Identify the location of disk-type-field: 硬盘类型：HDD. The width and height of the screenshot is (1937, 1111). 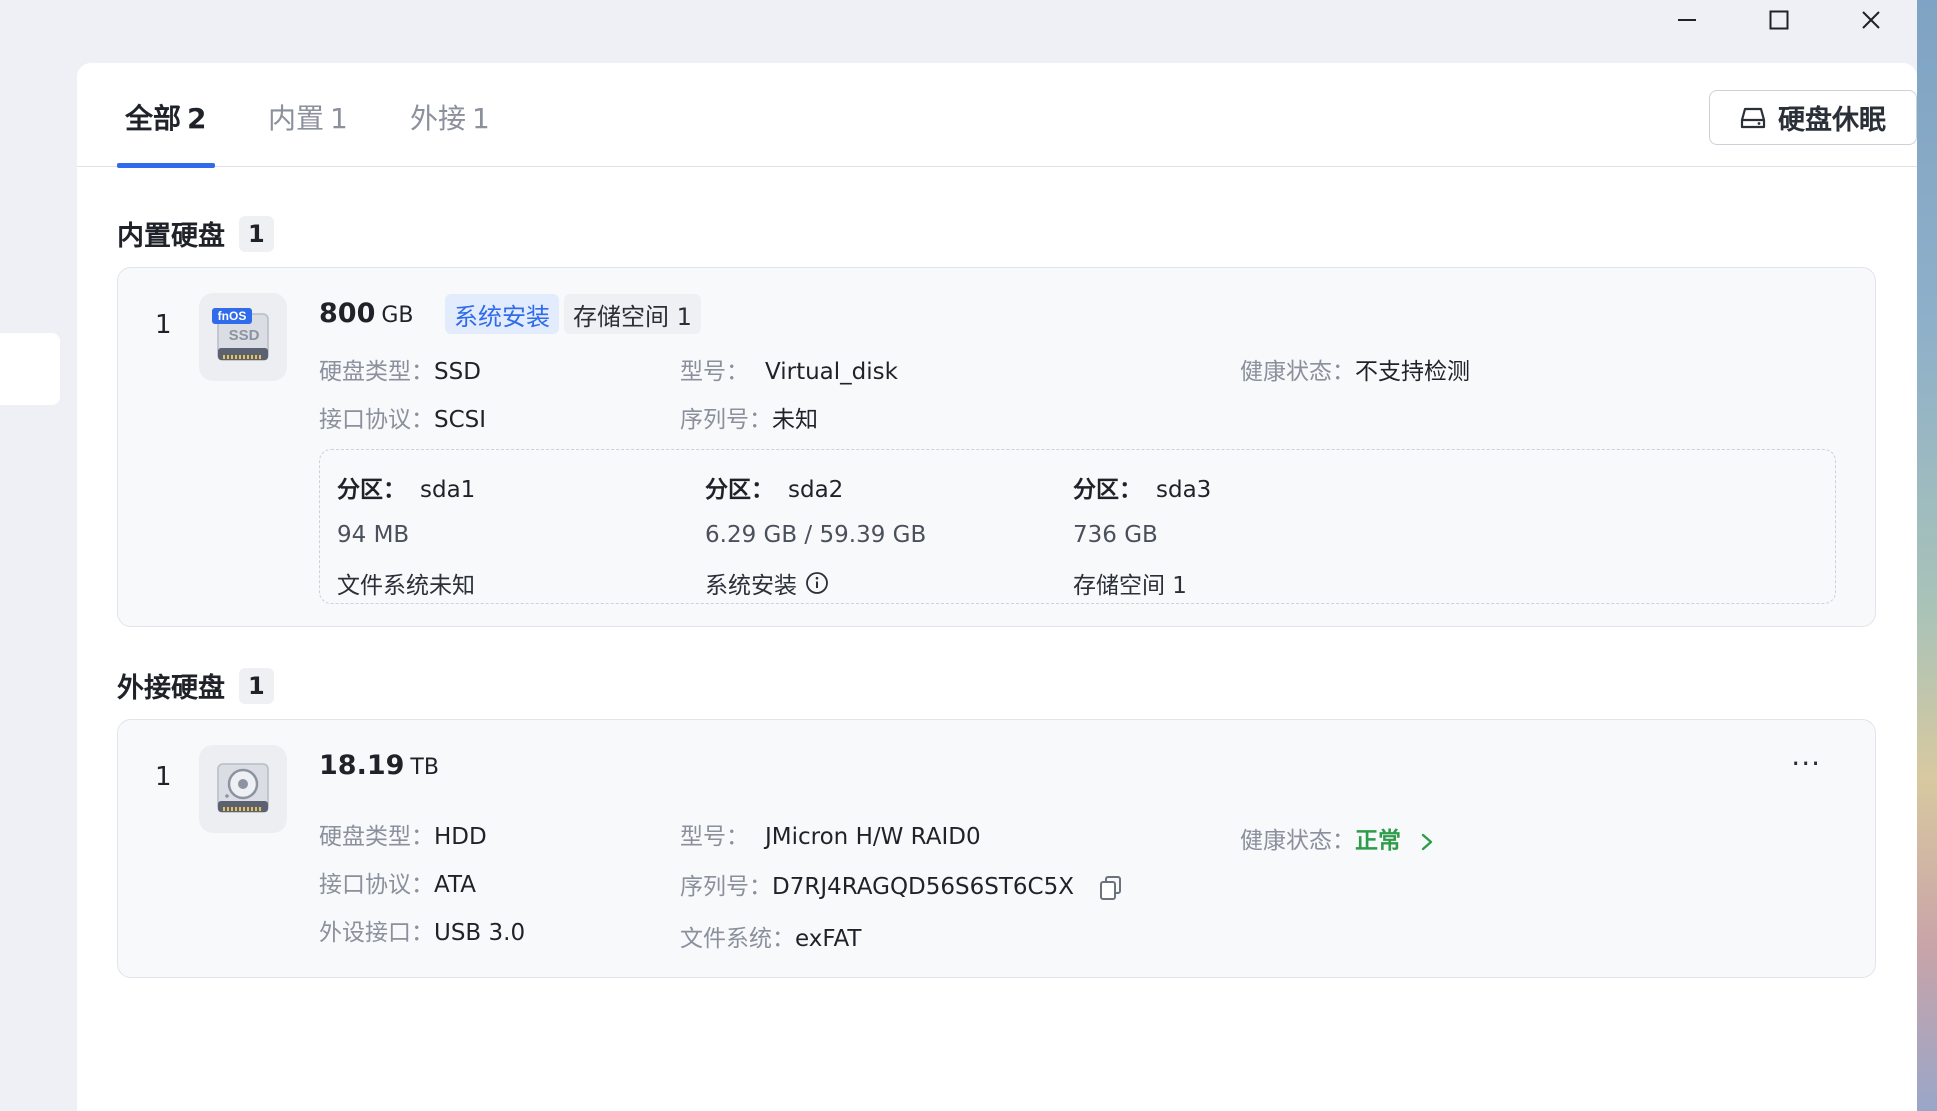
(403, 834).